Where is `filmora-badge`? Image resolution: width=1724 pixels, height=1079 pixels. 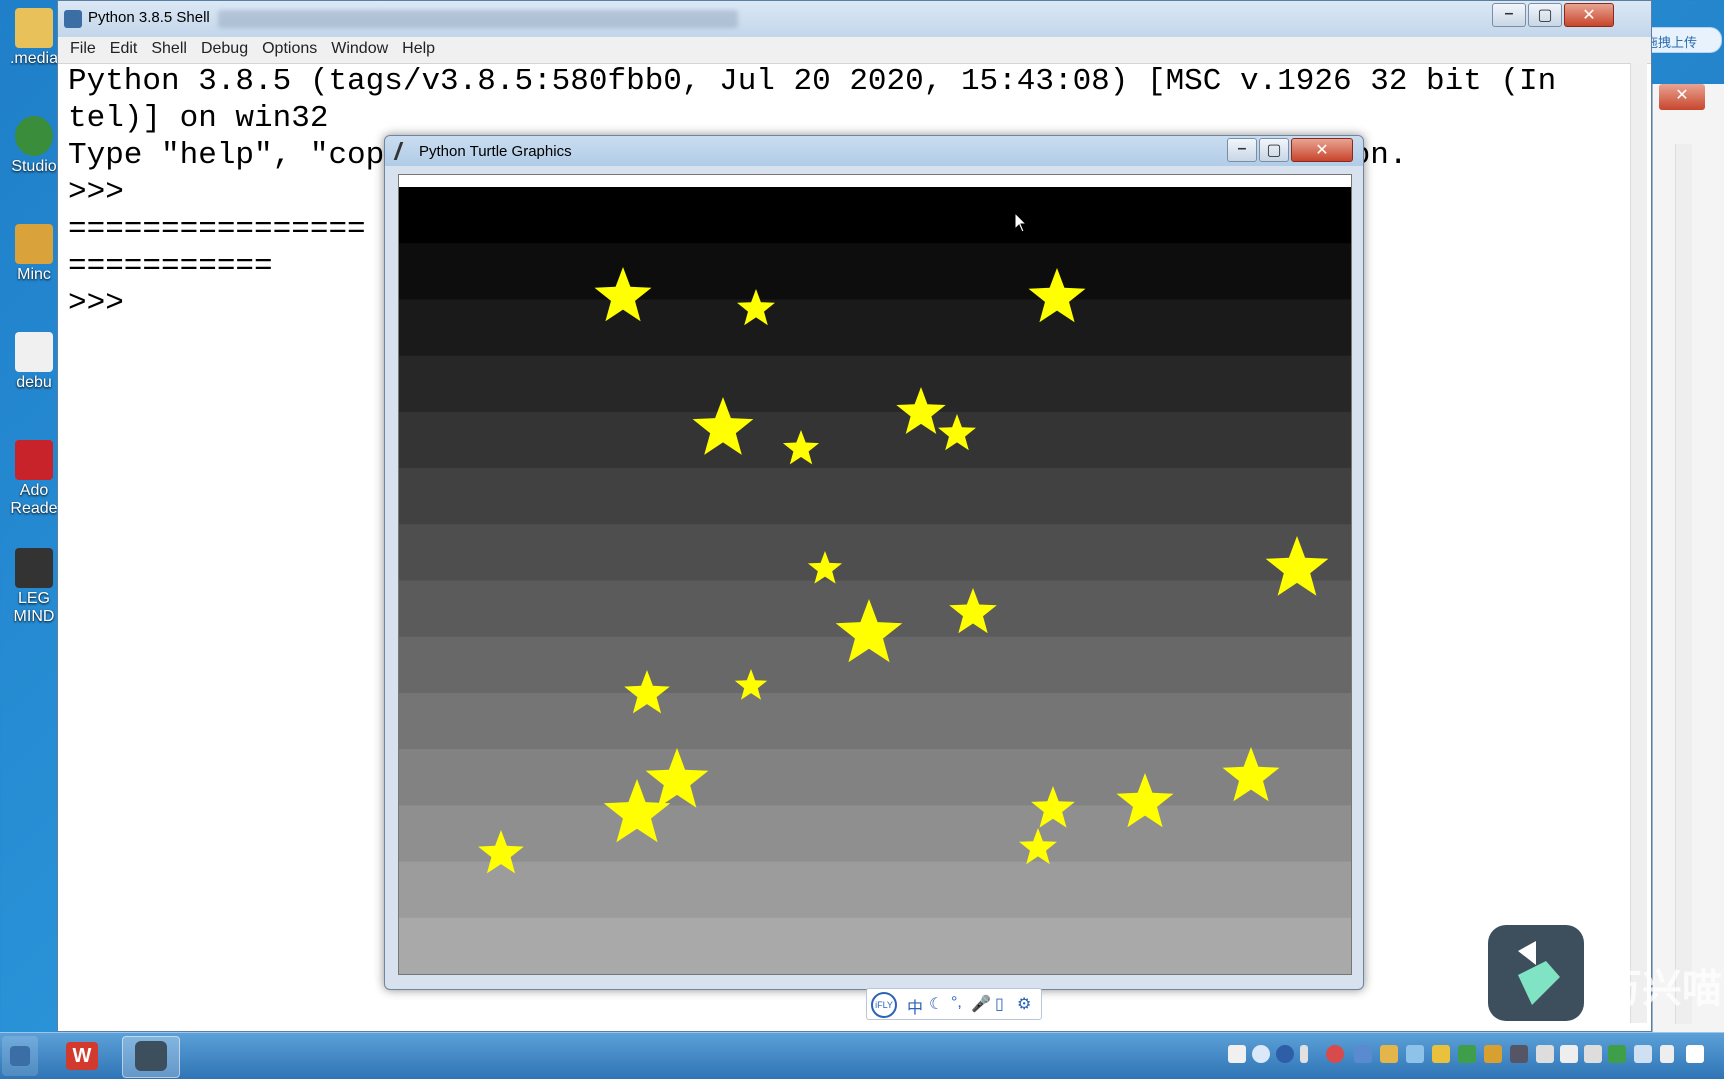 filmora-badge is located at coordinates (1536, 973).